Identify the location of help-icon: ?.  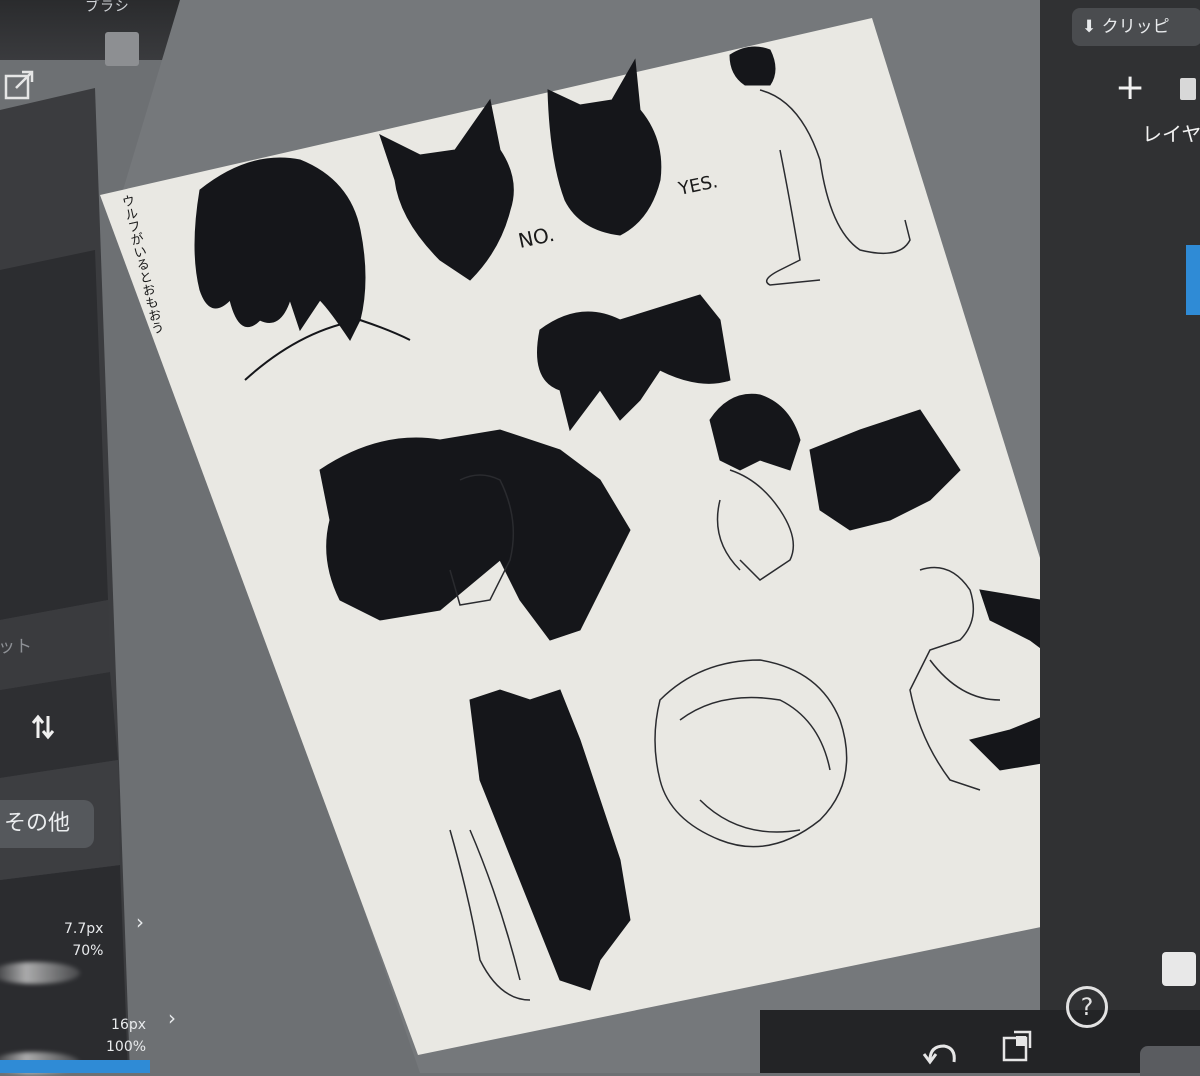
(1087, 1007).